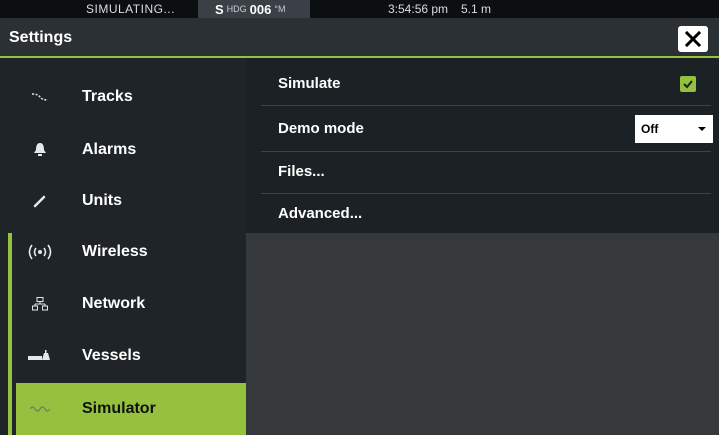 The width and height of the screenshot is (719, 435). What do you see at coordinates (111, 355) in the screenshot?
I see `sidebar-item-label: Vessels` at bounding box center [111, 355].